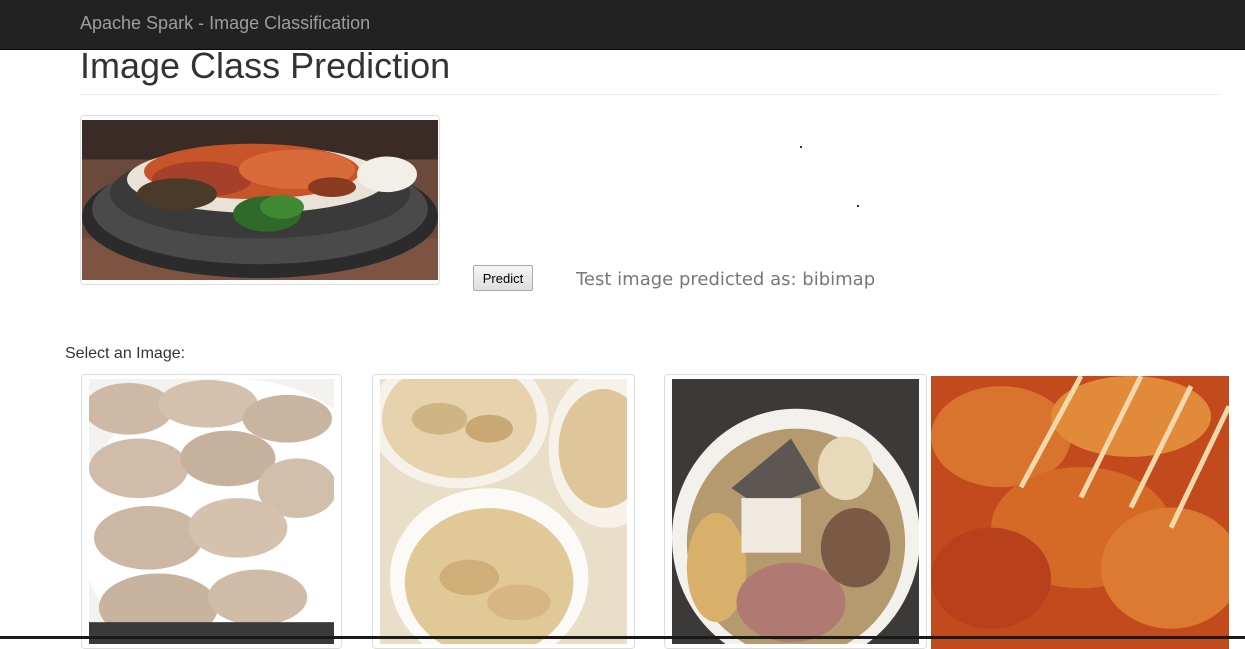 This screenshot has height=649, width=1245. Describe the element at coordinates (125, 353) in the screenshot. I see `select-image-label: Select an Image:` at that location.